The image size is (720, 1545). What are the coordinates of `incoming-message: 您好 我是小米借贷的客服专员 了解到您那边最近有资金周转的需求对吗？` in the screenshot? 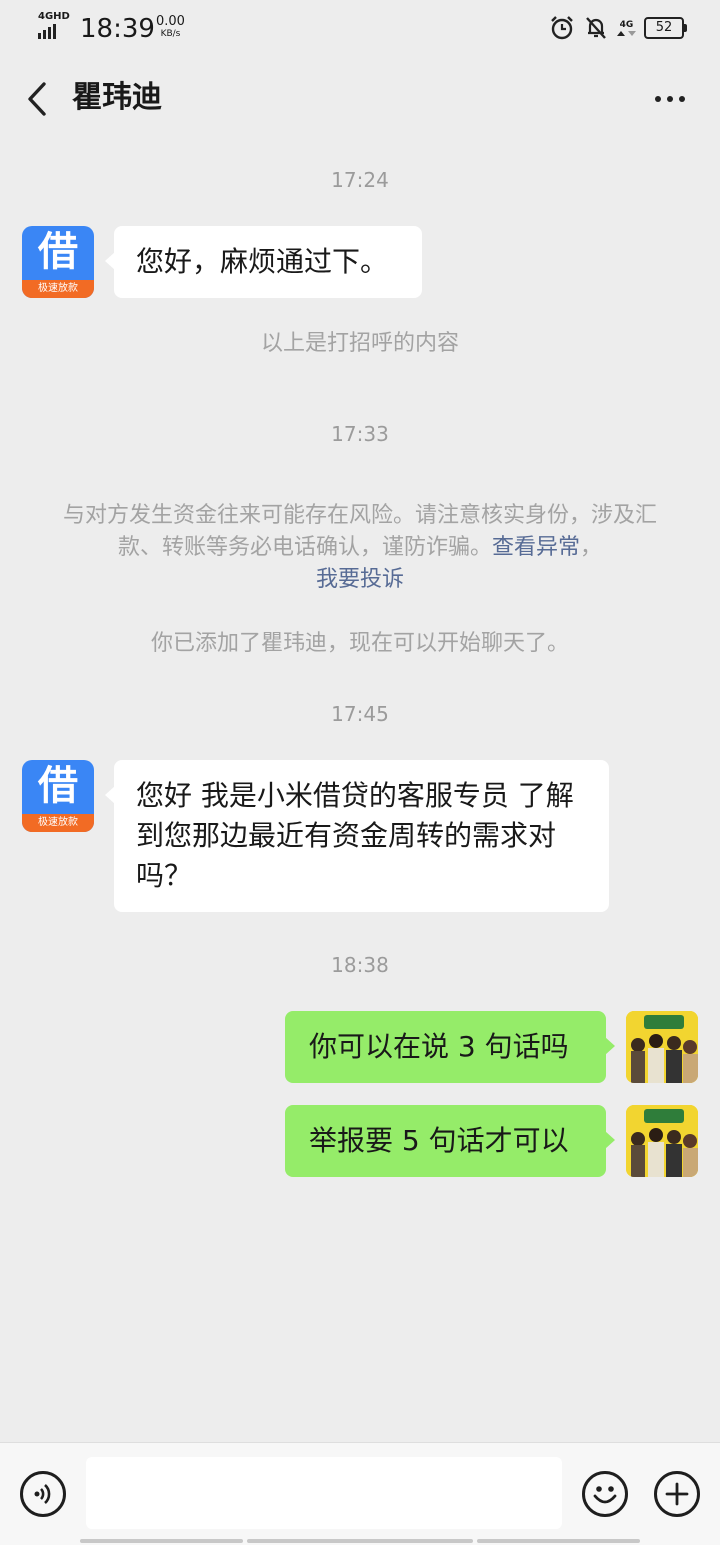 It's located at (357, 836).